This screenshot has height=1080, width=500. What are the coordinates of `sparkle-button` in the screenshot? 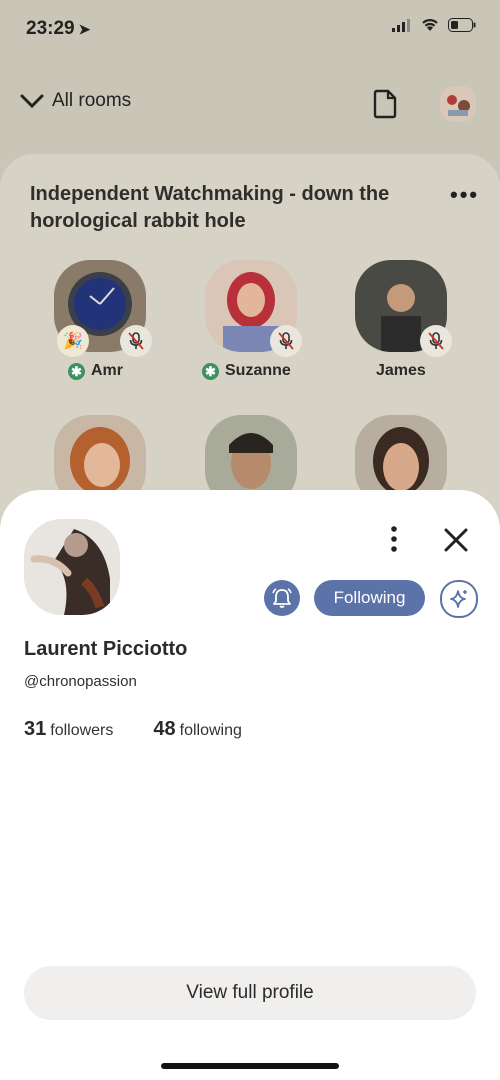 It's located at (459, 599).